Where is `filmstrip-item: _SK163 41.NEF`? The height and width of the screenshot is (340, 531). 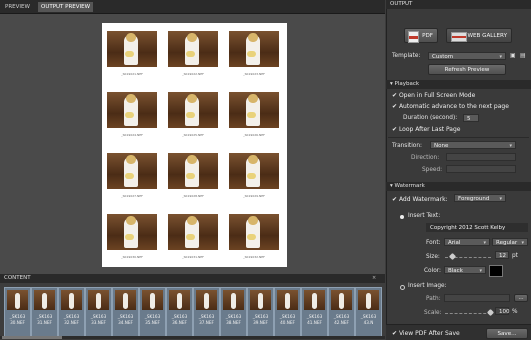 filmstrip-item: _SK163 41.NEF is located at coordinates (314, 313).